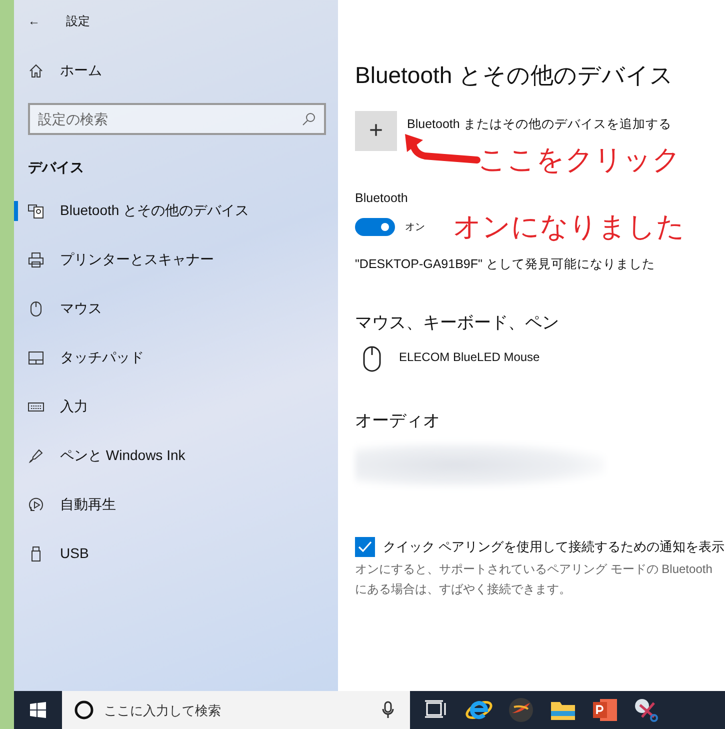 The width and height of the screenshot is (725, 729). I want to click on add-device-label: Bluetooth またはその他のデバイスを追加する, so click(539, 124).